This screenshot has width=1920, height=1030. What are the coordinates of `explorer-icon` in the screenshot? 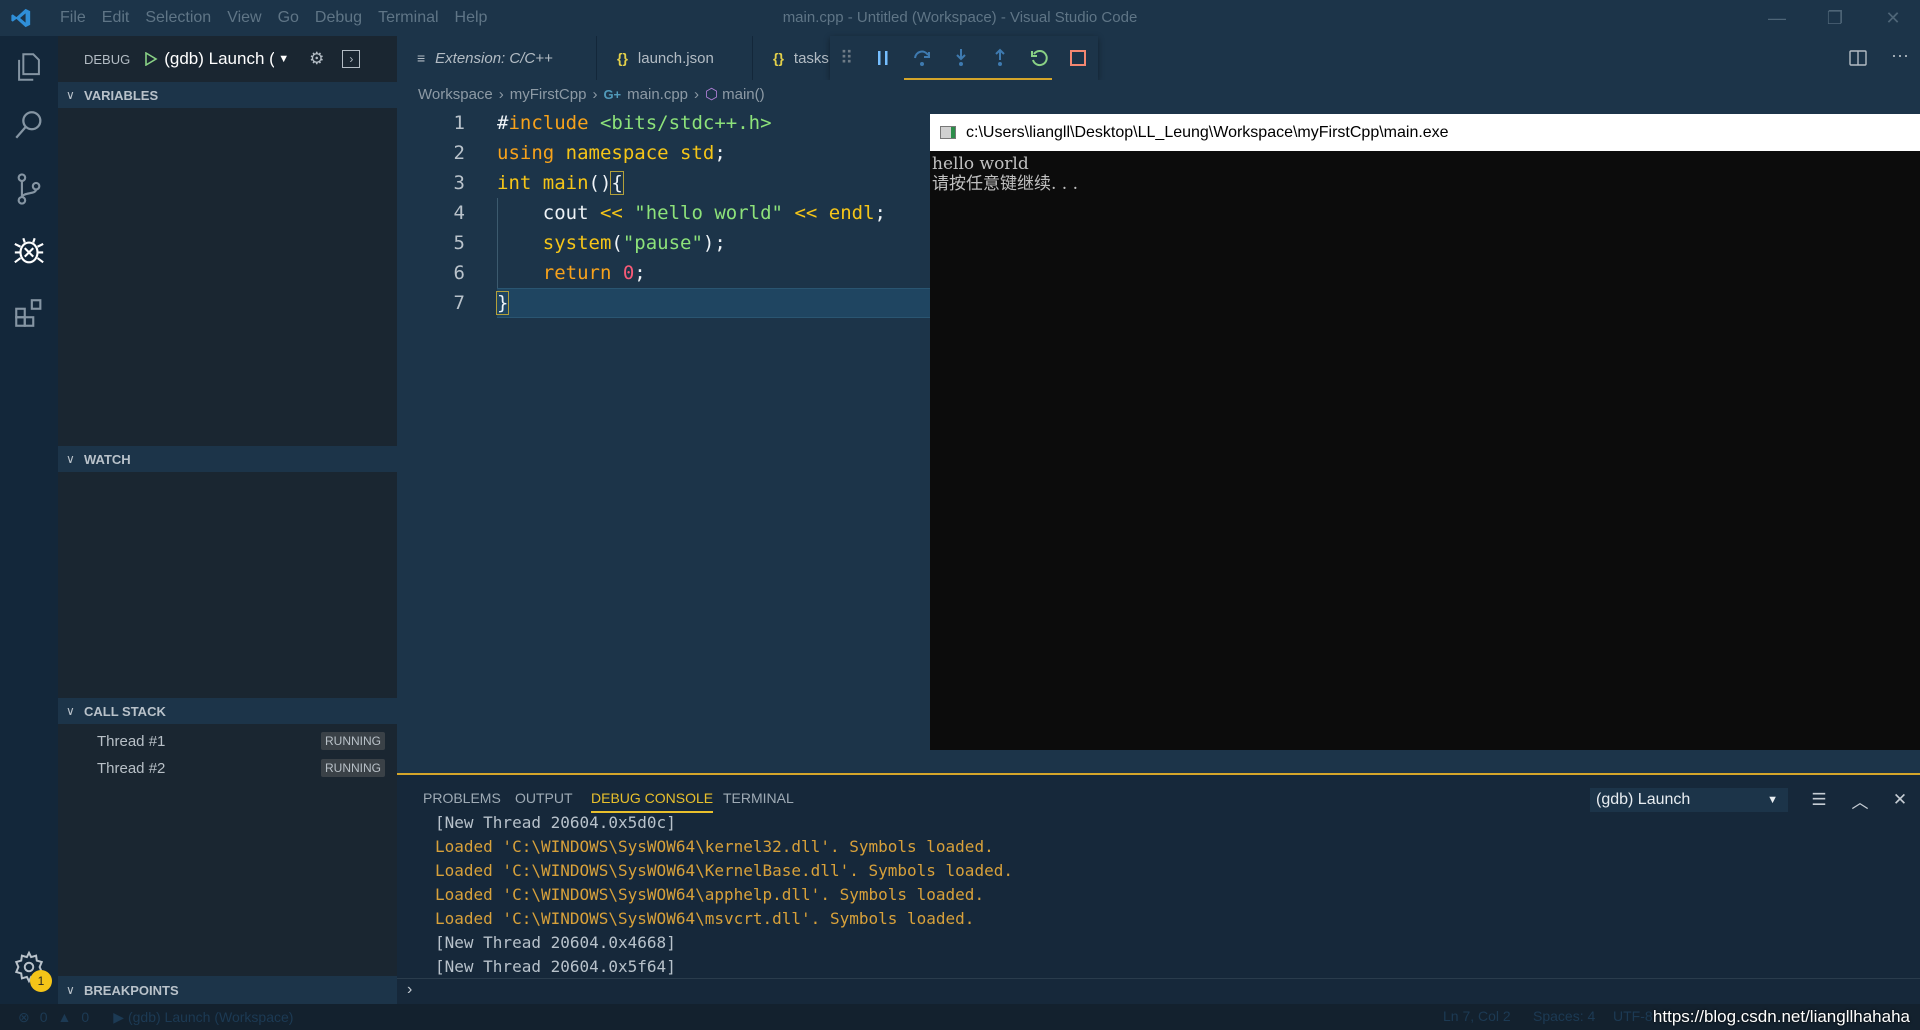 It's located at (29, 67).